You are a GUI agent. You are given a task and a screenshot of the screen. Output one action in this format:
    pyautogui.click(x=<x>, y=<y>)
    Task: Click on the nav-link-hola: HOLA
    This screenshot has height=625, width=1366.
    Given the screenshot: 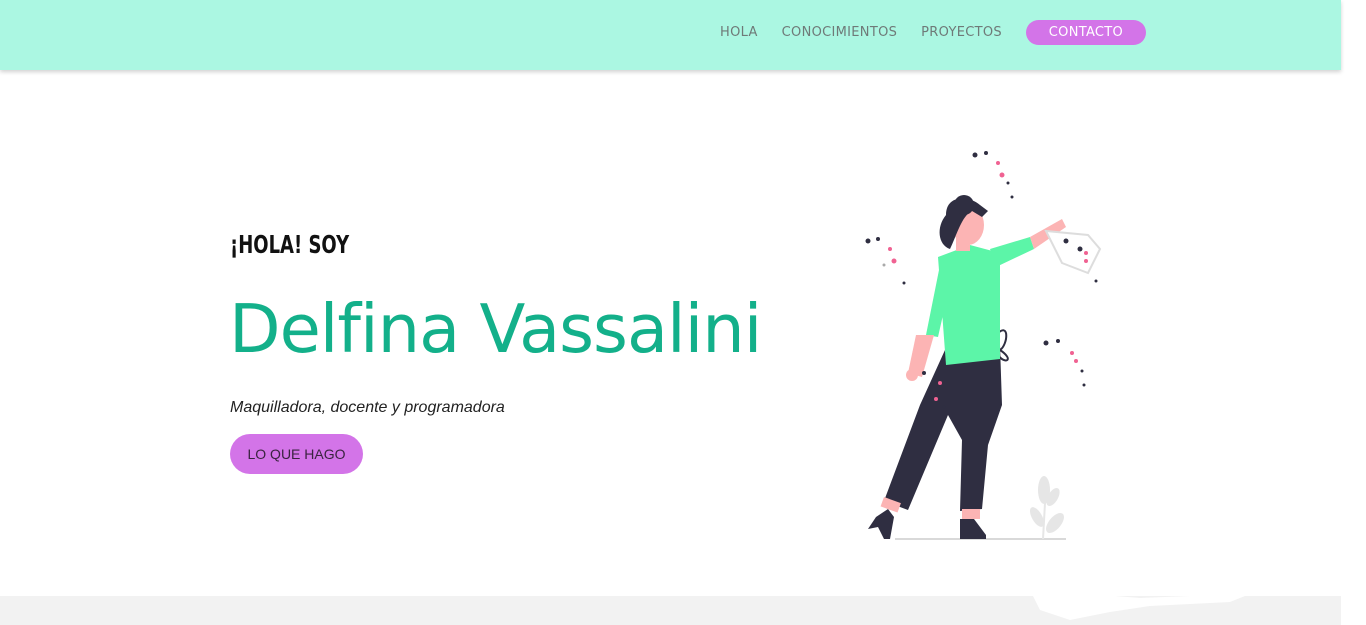 What is the action you would take?
    pyautogui.click(x=739, y=32)
    